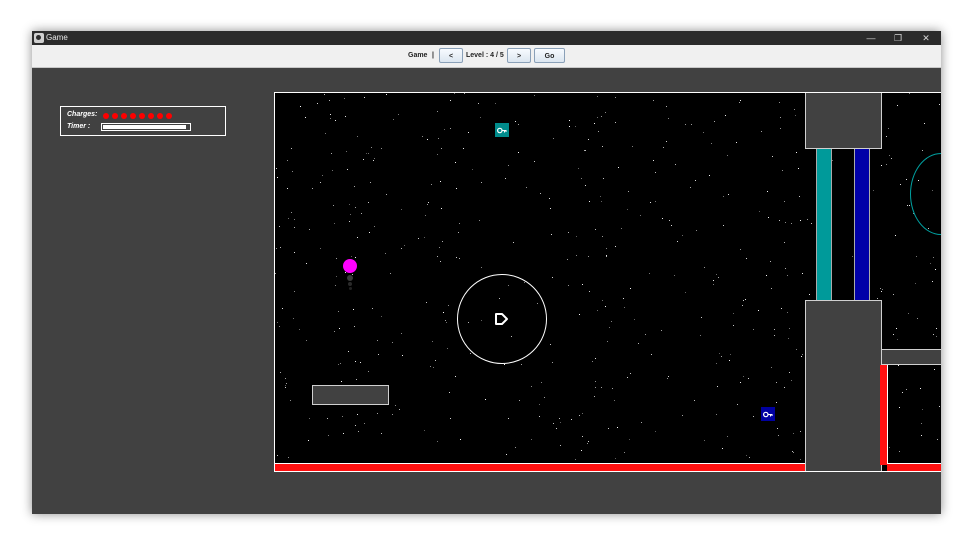 Image resolution: width=973 pixels, height=546 pixels. What do you see at coordinates (82, 114) in the screenshot?
I see `charges-label: Charges:` at bounding box center [82, 114].